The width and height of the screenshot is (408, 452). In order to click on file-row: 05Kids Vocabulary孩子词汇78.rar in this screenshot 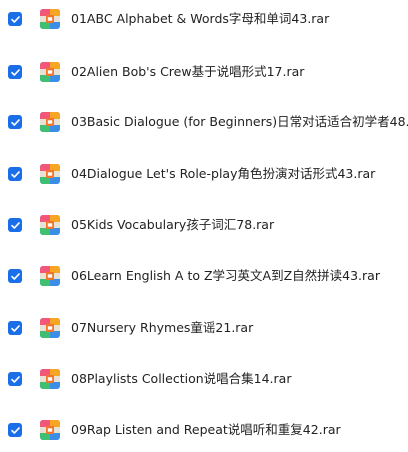, I will do `click(204, 225)`.